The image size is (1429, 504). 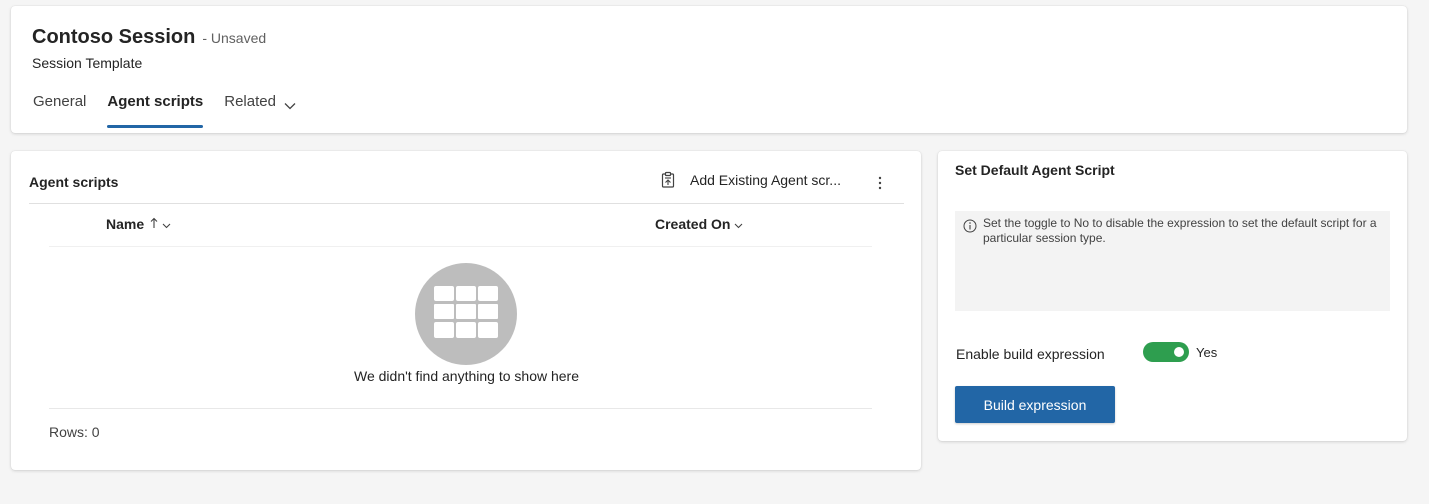 What do you see at coordinates (60, 101) in the screenshot?
I see `tab-general-label: General` at bounding box center [60, 101].